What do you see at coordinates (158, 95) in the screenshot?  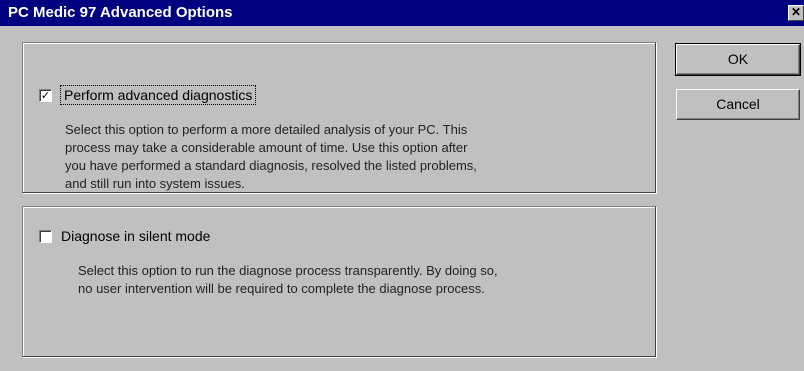 I see `advanced-diagnostics-label: Perform advanced diagnostics` at bounding box center [158, 95].